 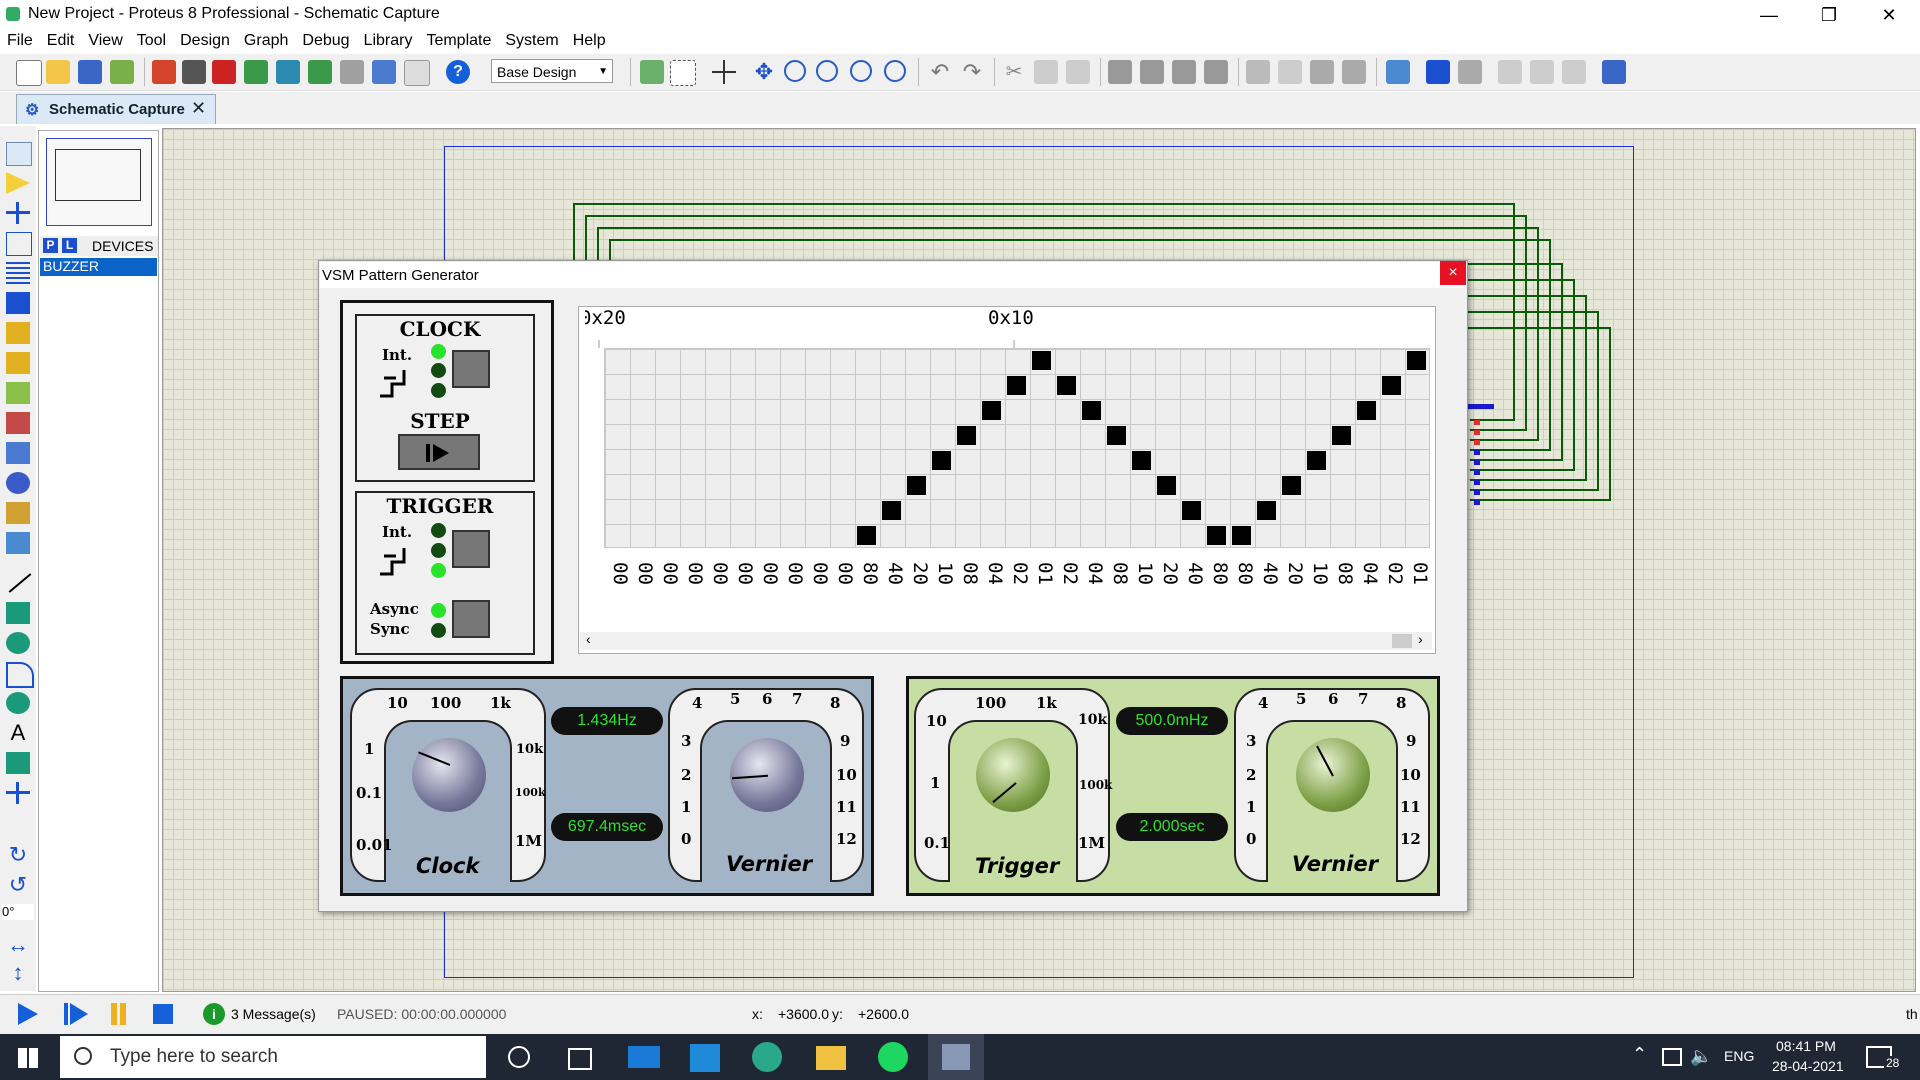 What do you see at coordinates (686, 807) in the screenshot?
I see `clock-vernier-1: 1` at bounding box center [686, 807].